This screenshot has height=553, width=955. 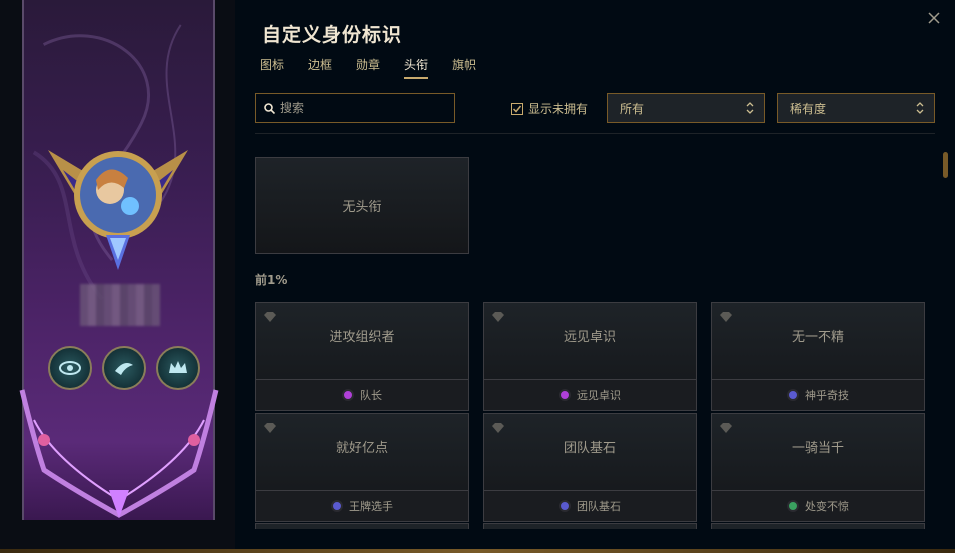 I want to click on crown-badge-icon, so click(x=178, y=367).